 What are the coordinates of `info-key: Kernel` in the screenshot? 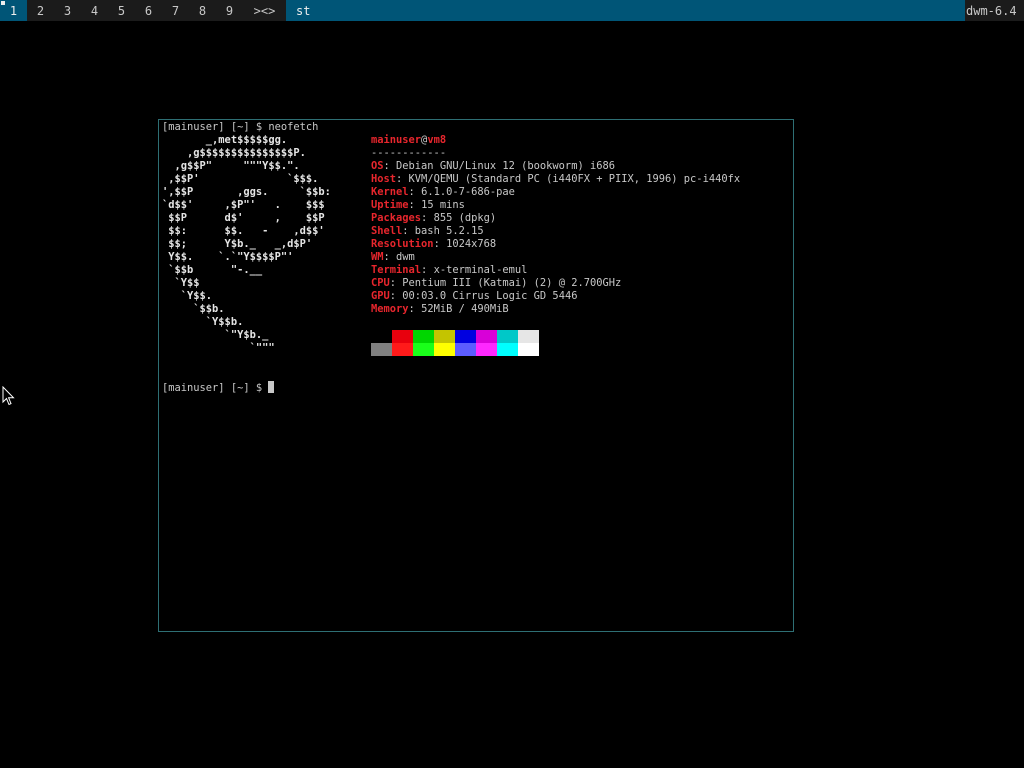 It's located at (390, 192).